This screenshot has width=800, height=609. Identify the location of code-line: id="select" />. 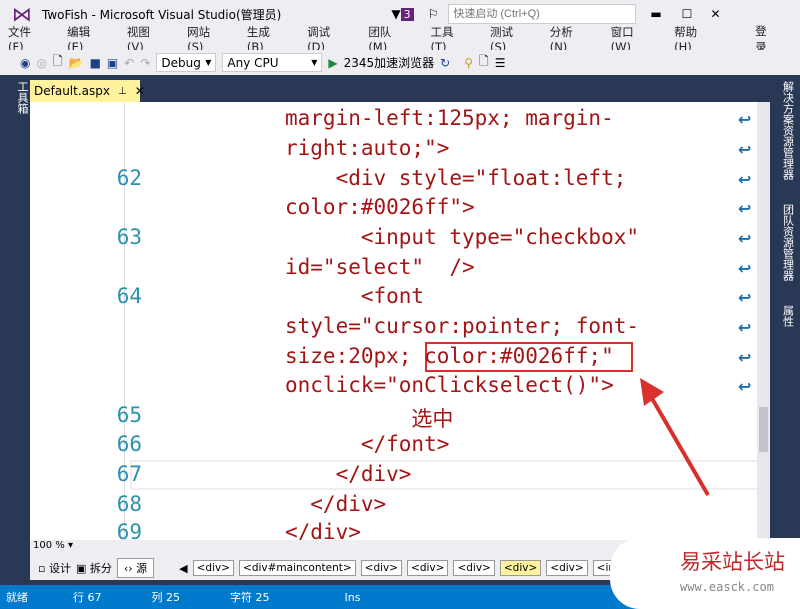
(380, 267).